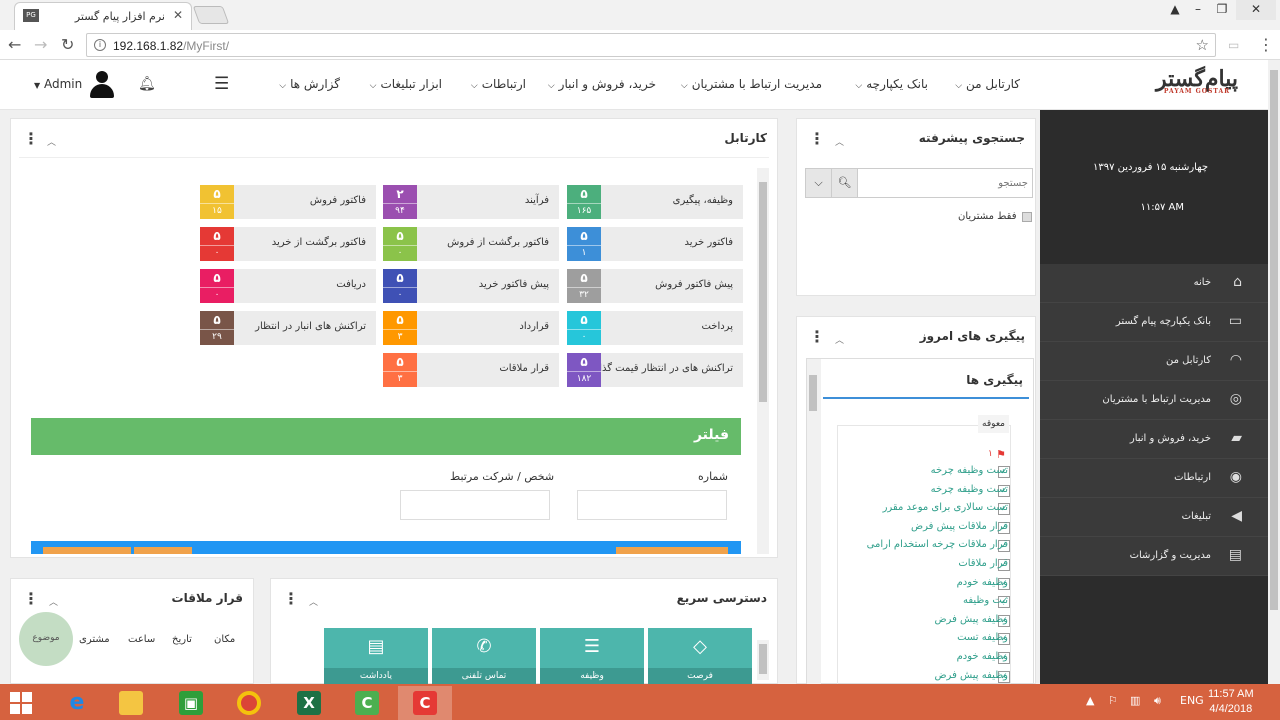 The width and height of the screenshot is (1280, 720). Describe the element at coordinates (751, 84) in the screenshot. I see `menu-crm: مدیریت ارتباط با مشتریان⌵` at that location.